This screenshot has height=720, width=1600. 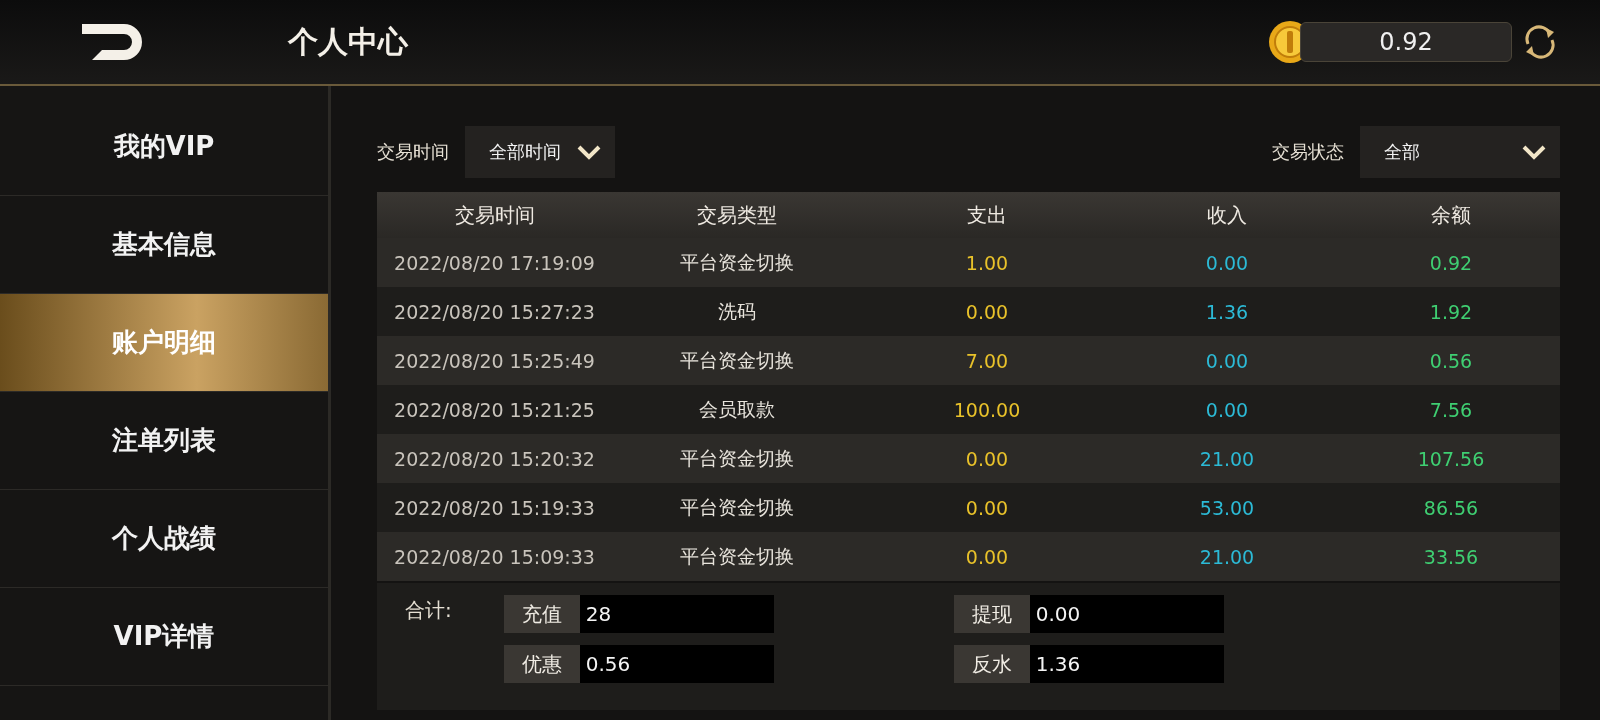 I want to click on table-cell-text: 2022/08/20 15:21:25, so click(x=494, y=409).